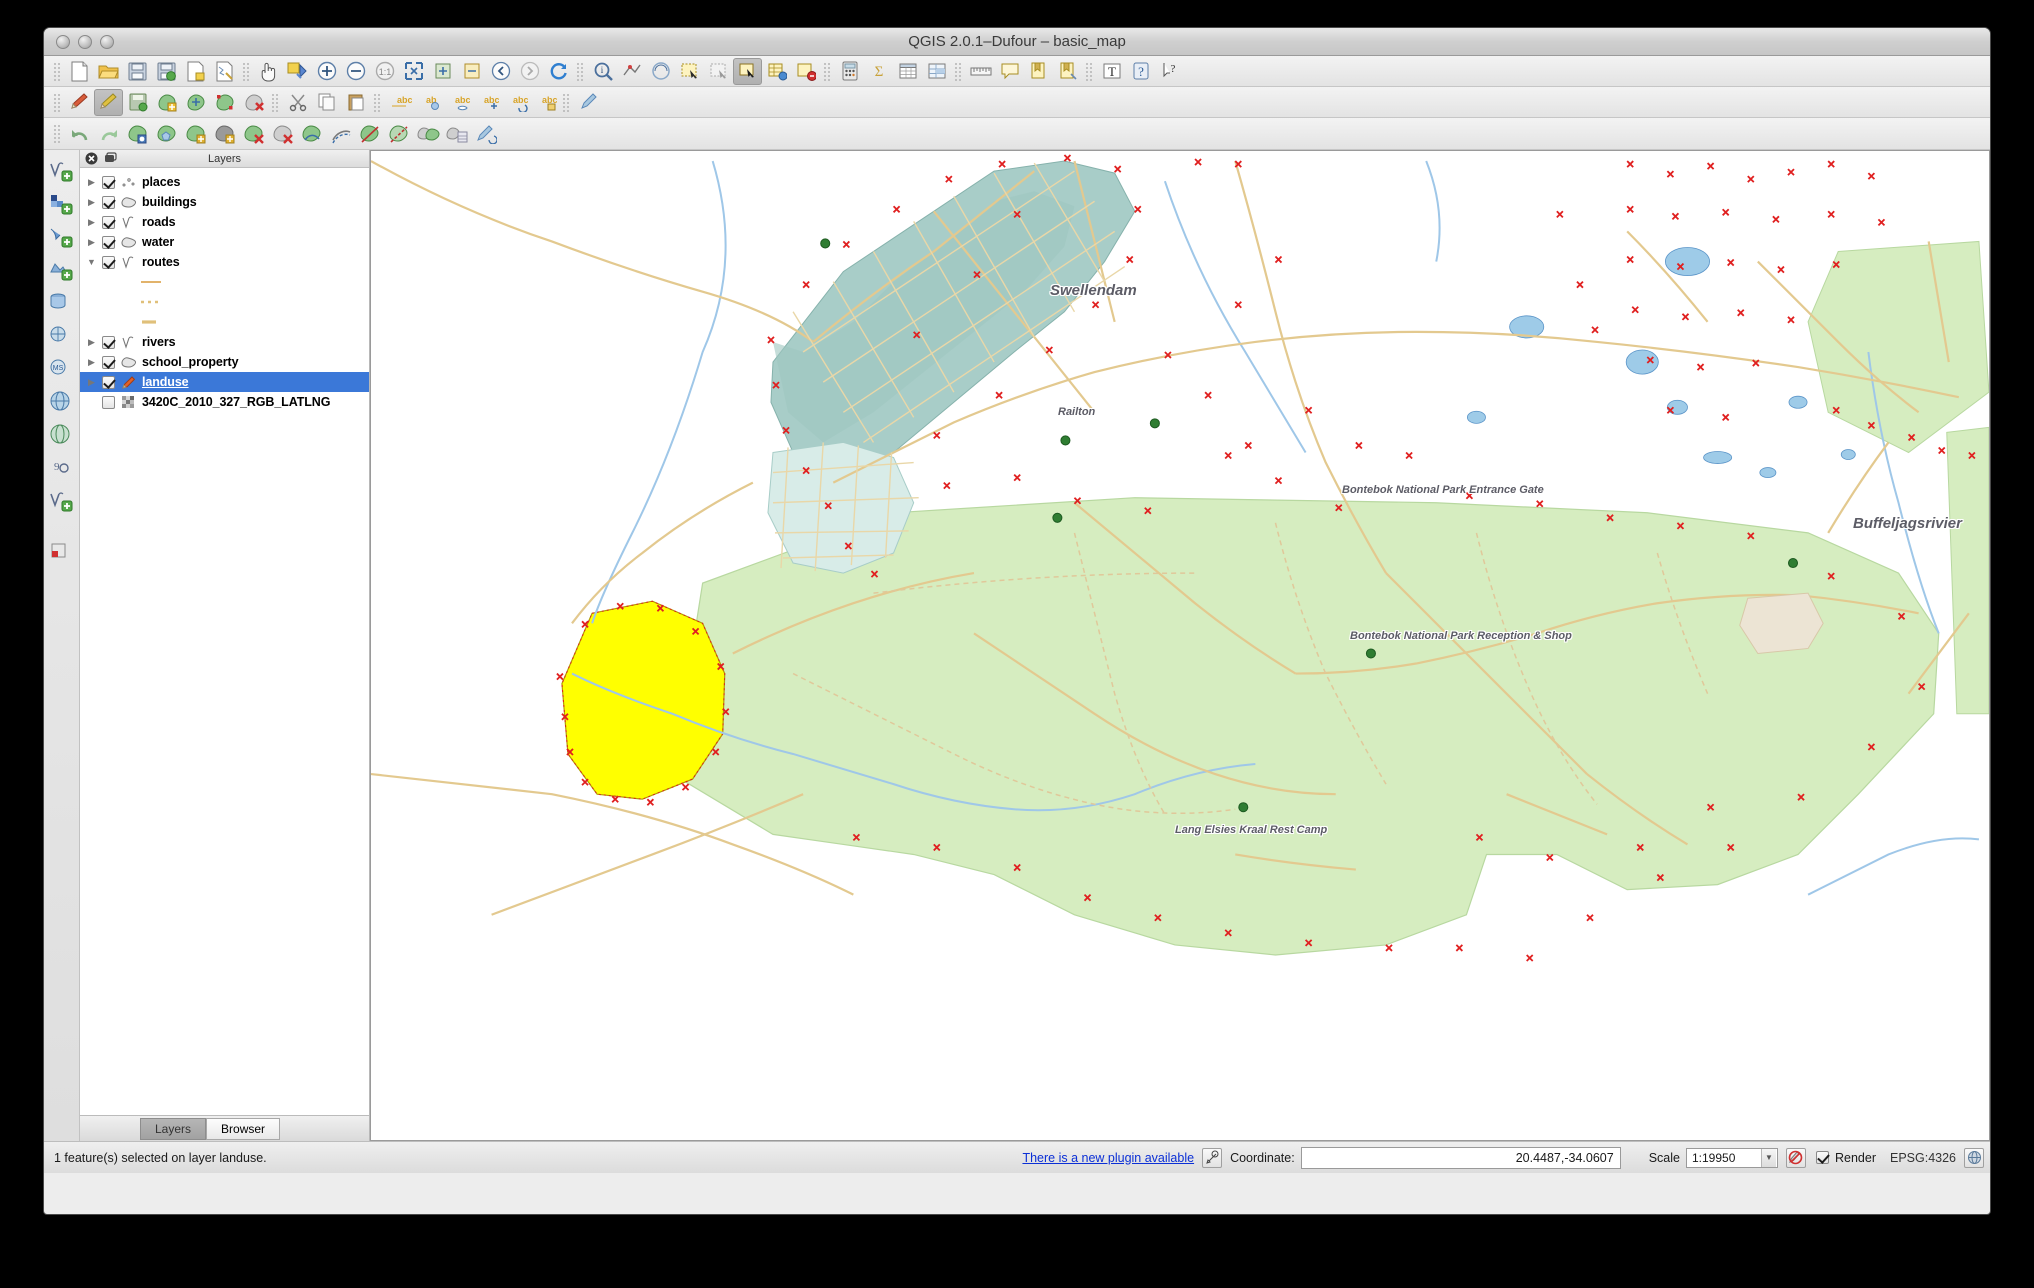 The width and height of the screenshot is (2034, 1288). I want to click on scale-combo: 1:19950 ▼, so click(1731, 1157).